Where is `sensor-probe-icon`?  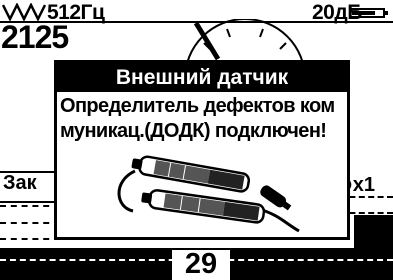 sensor-probe-icon is located at coordinates (208, 194).